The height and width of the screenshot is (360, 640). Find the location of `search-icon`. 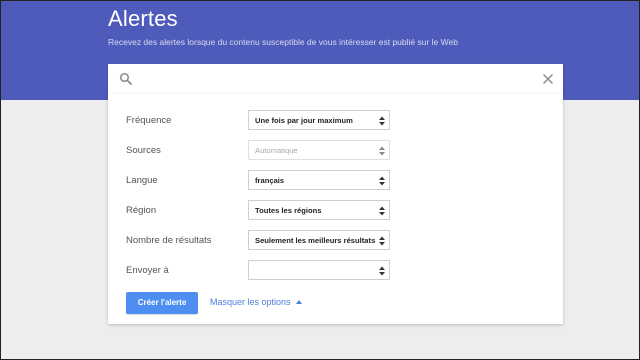

search-icon is located at coordinates (125, 78).